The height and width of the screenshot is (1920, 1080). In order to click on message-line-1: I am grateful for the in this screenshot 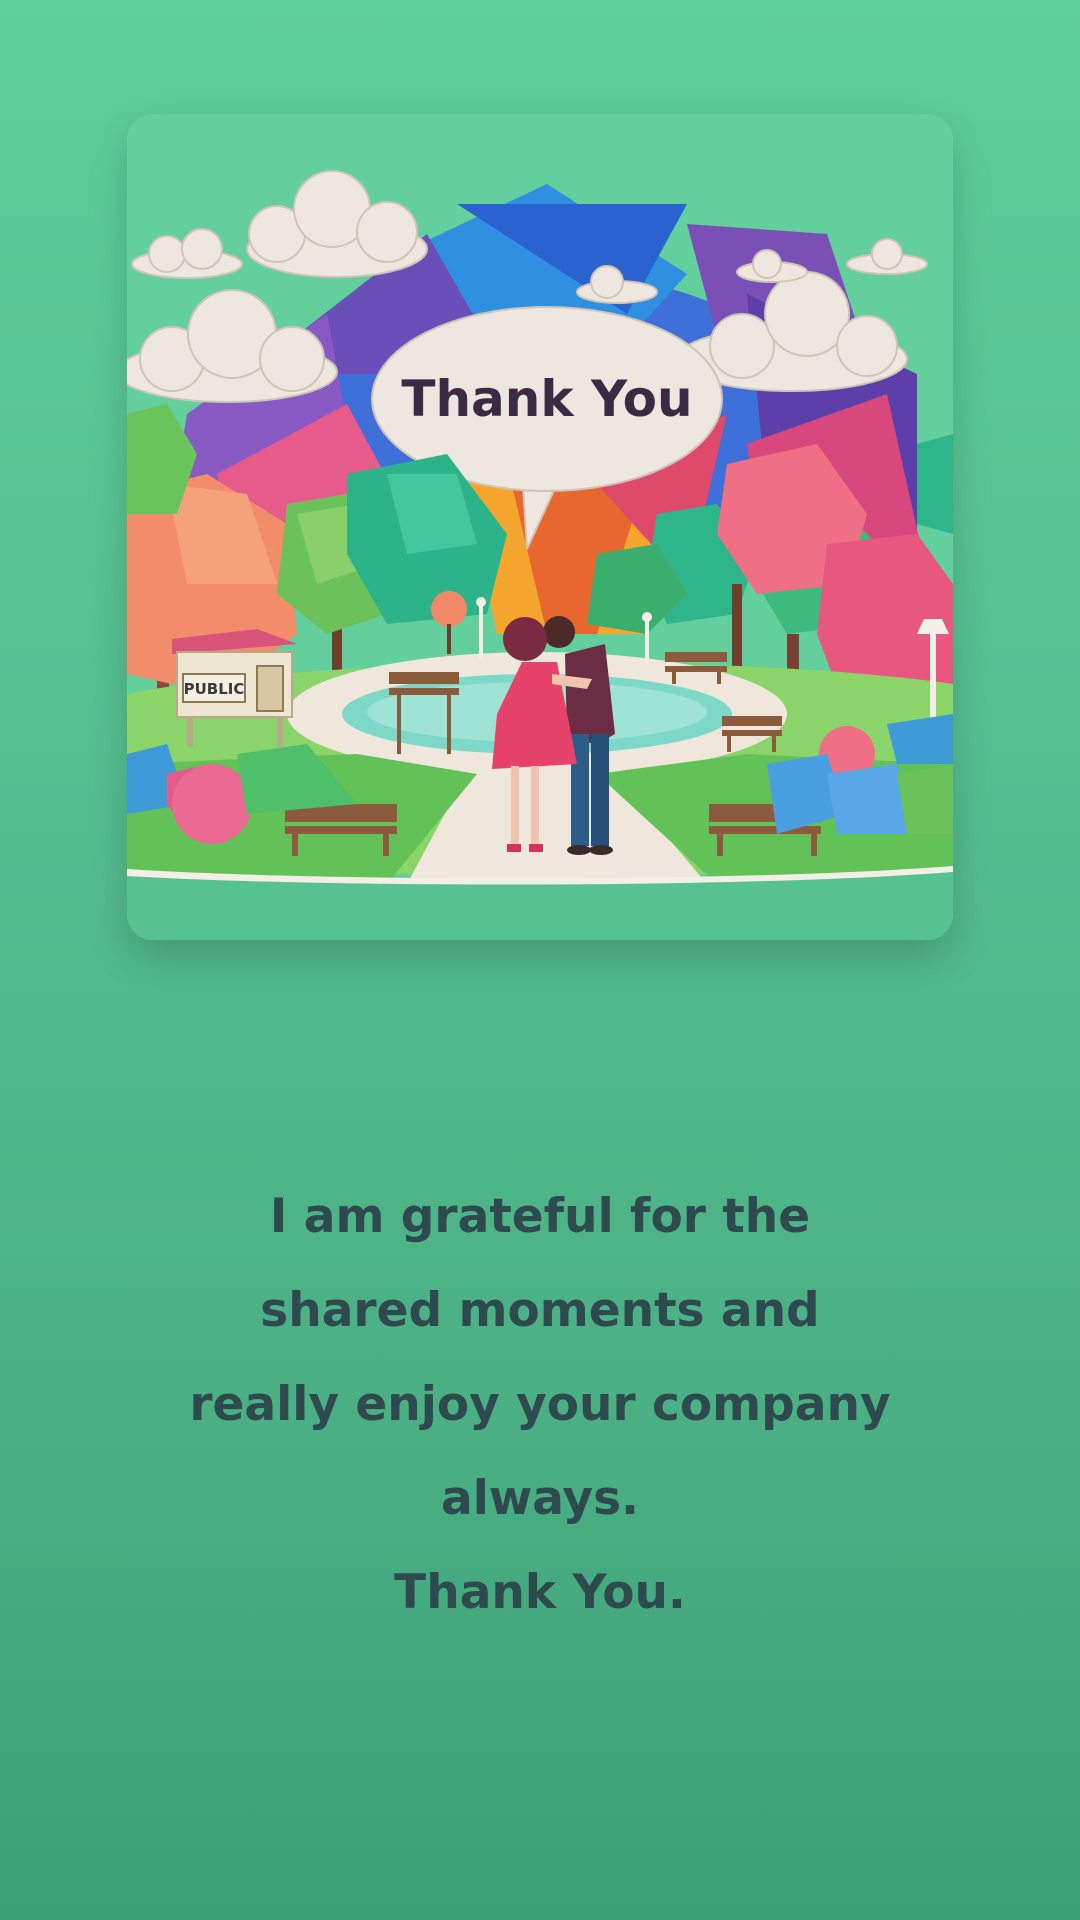, I will do `click(540, 1216)`.